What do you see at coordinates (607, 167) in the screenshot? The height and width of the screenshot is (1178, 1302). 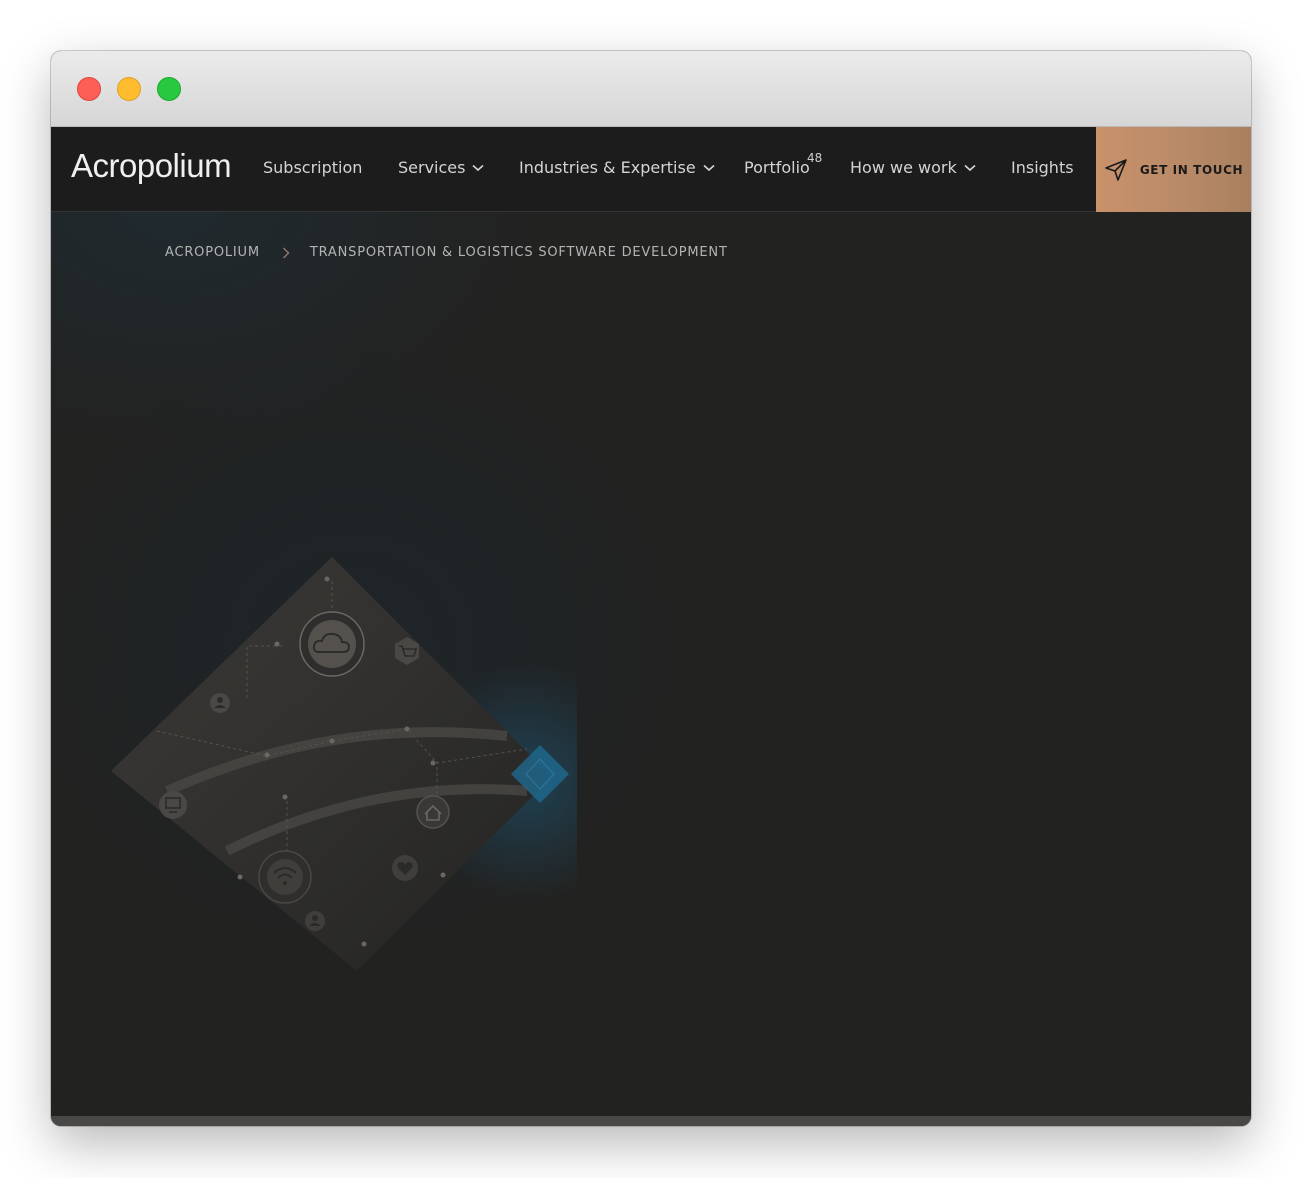 I see `nav-item-label: Industries & Expertise` at bounding box center [607, 167].